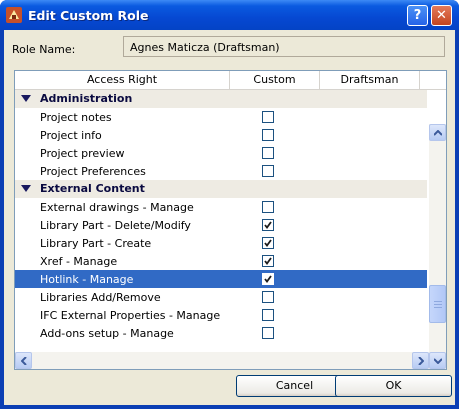 Image resolution: width=459 pixels, height=409 pixels. I want to click on table-row: Library Part - Create, so click(221, 243).